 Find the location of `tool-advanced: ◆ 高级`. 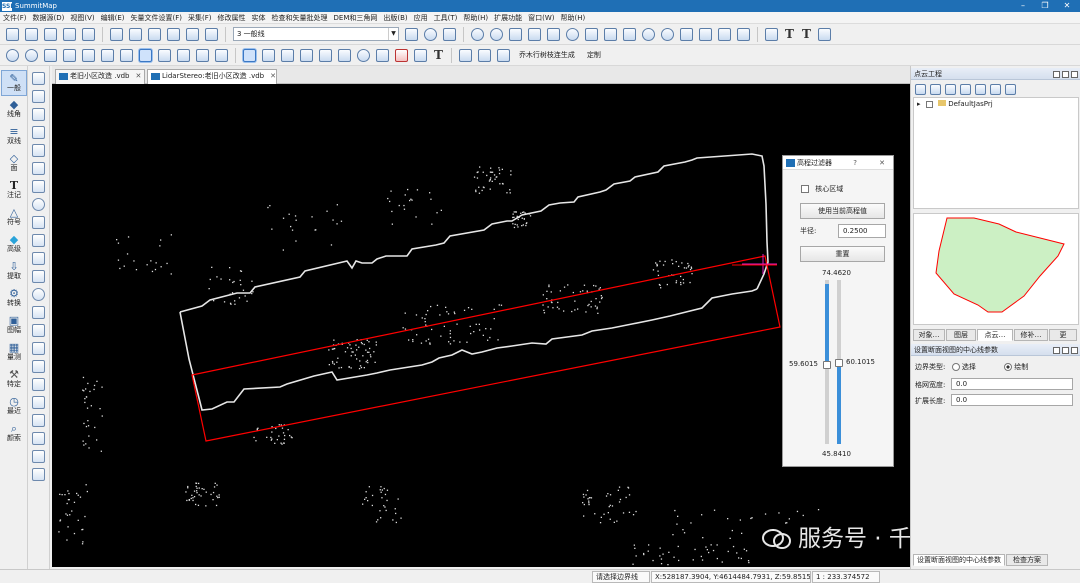

tool-advanced: ◆ 高级 is located at coordinates (14, 245).